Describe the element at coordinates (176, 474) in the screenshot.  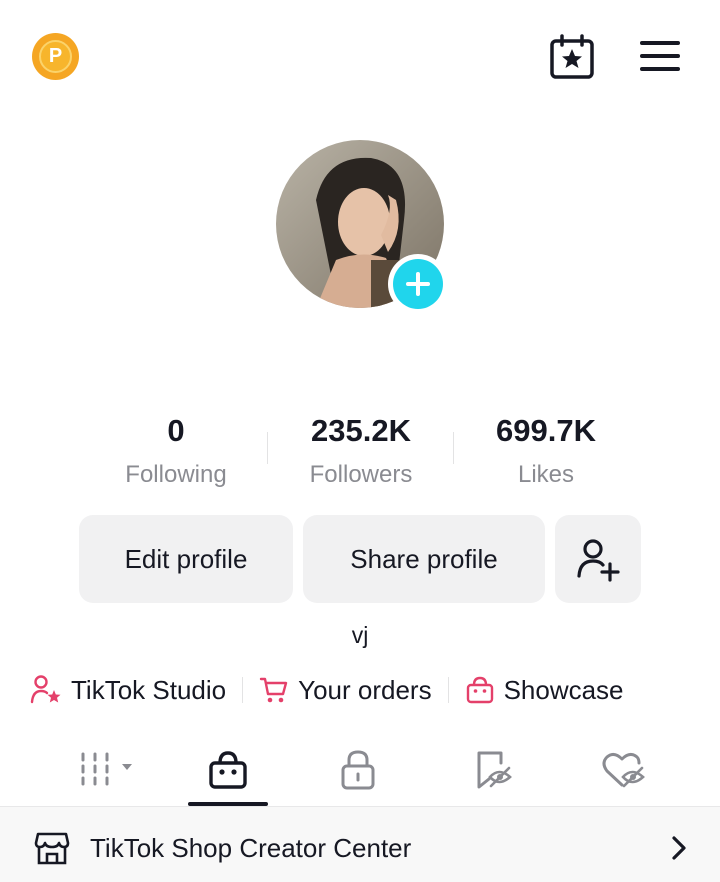
I see `following-label: Following` at that location.